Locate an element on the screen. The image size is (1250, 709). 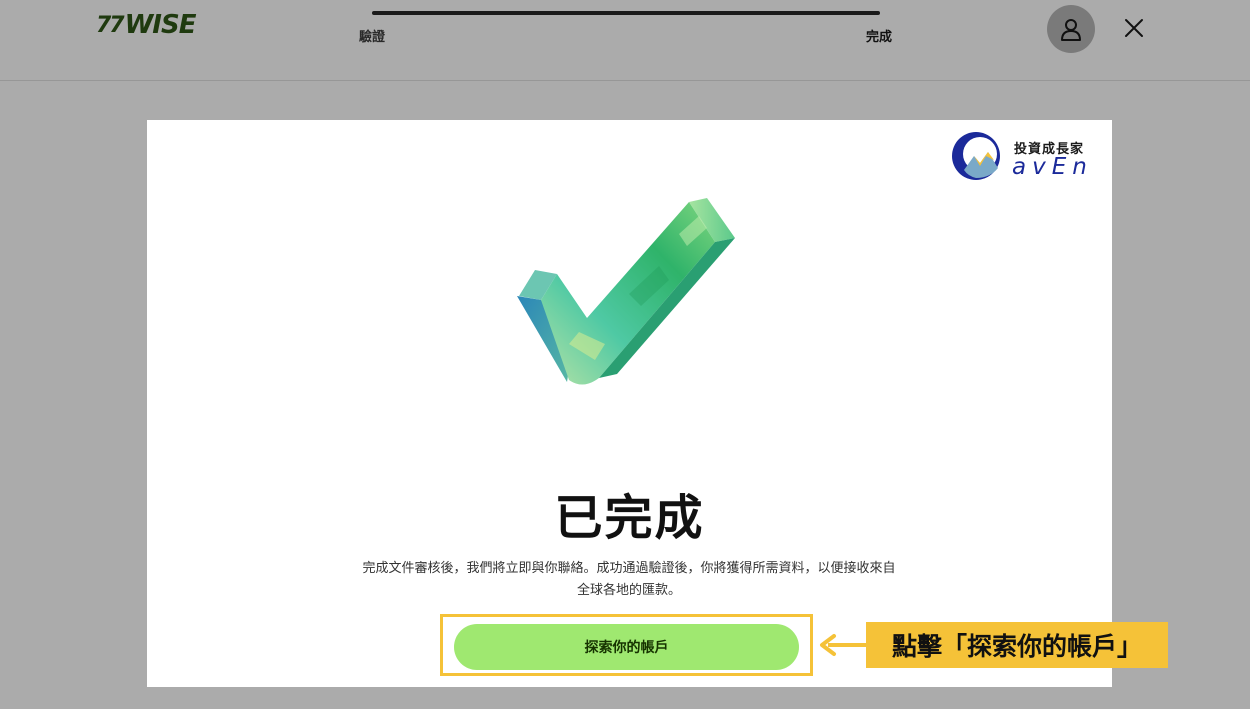
close-button is located at coordinates (1134, 28).